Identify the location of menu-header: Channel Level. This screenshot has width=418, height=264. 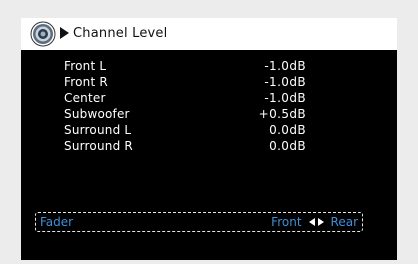
(209, 34).